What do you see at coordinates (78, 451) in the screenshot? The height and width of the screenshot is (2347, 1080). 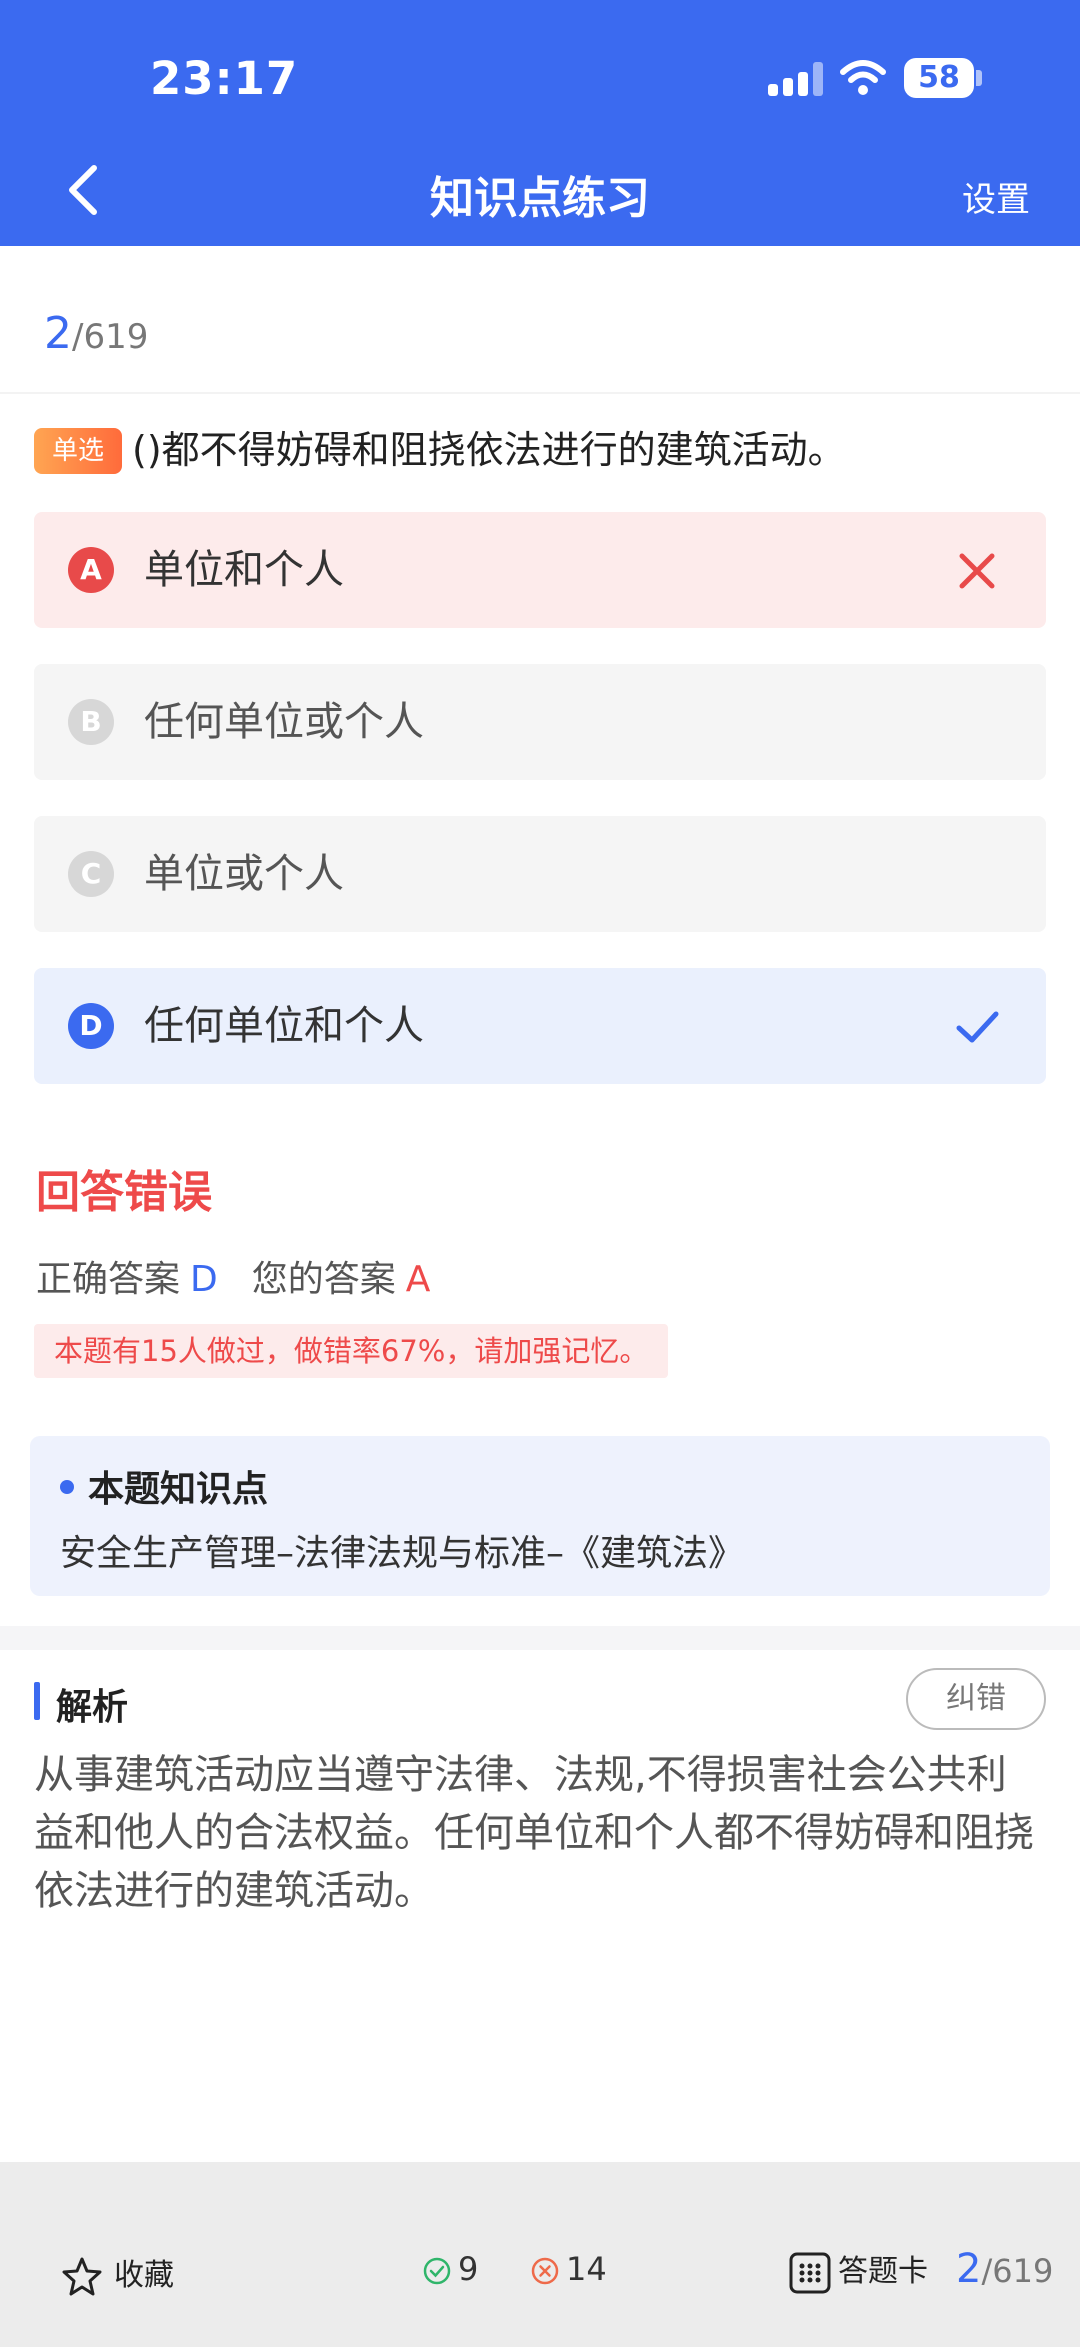 I see `question-type-badge: 单选` at bounding box center [78, 451].